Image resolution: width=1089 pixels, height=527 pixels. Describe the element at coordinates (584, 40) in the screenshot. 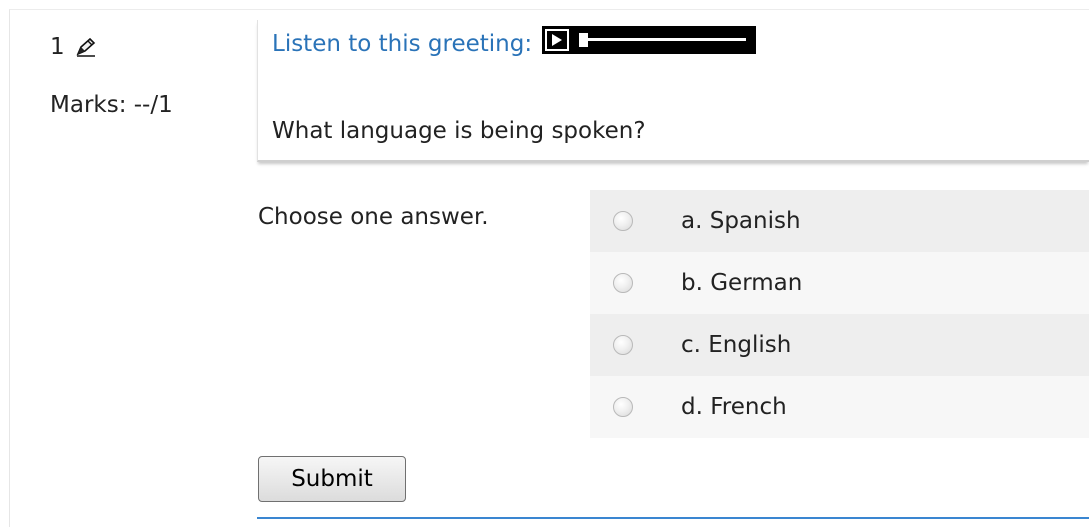

I see `audio-progress-thumb` at that location.